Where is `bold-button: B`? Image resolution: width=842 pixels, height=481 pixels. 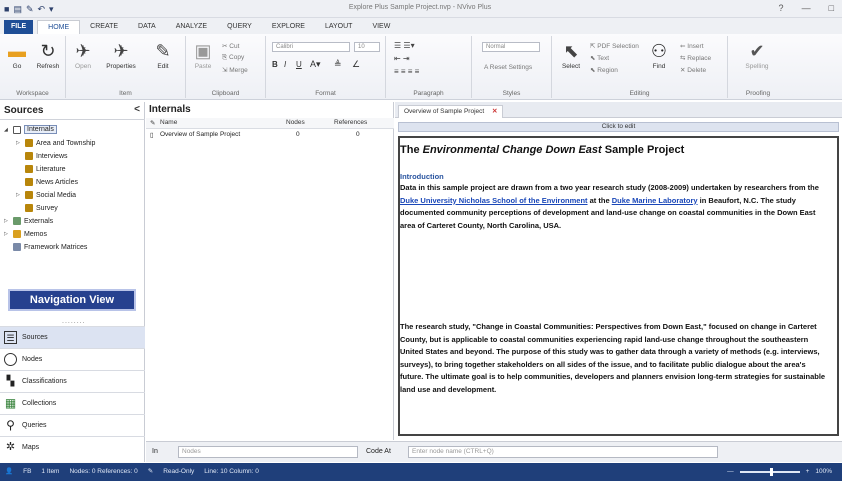
bold-button: B is located at coordinates (275, 64).